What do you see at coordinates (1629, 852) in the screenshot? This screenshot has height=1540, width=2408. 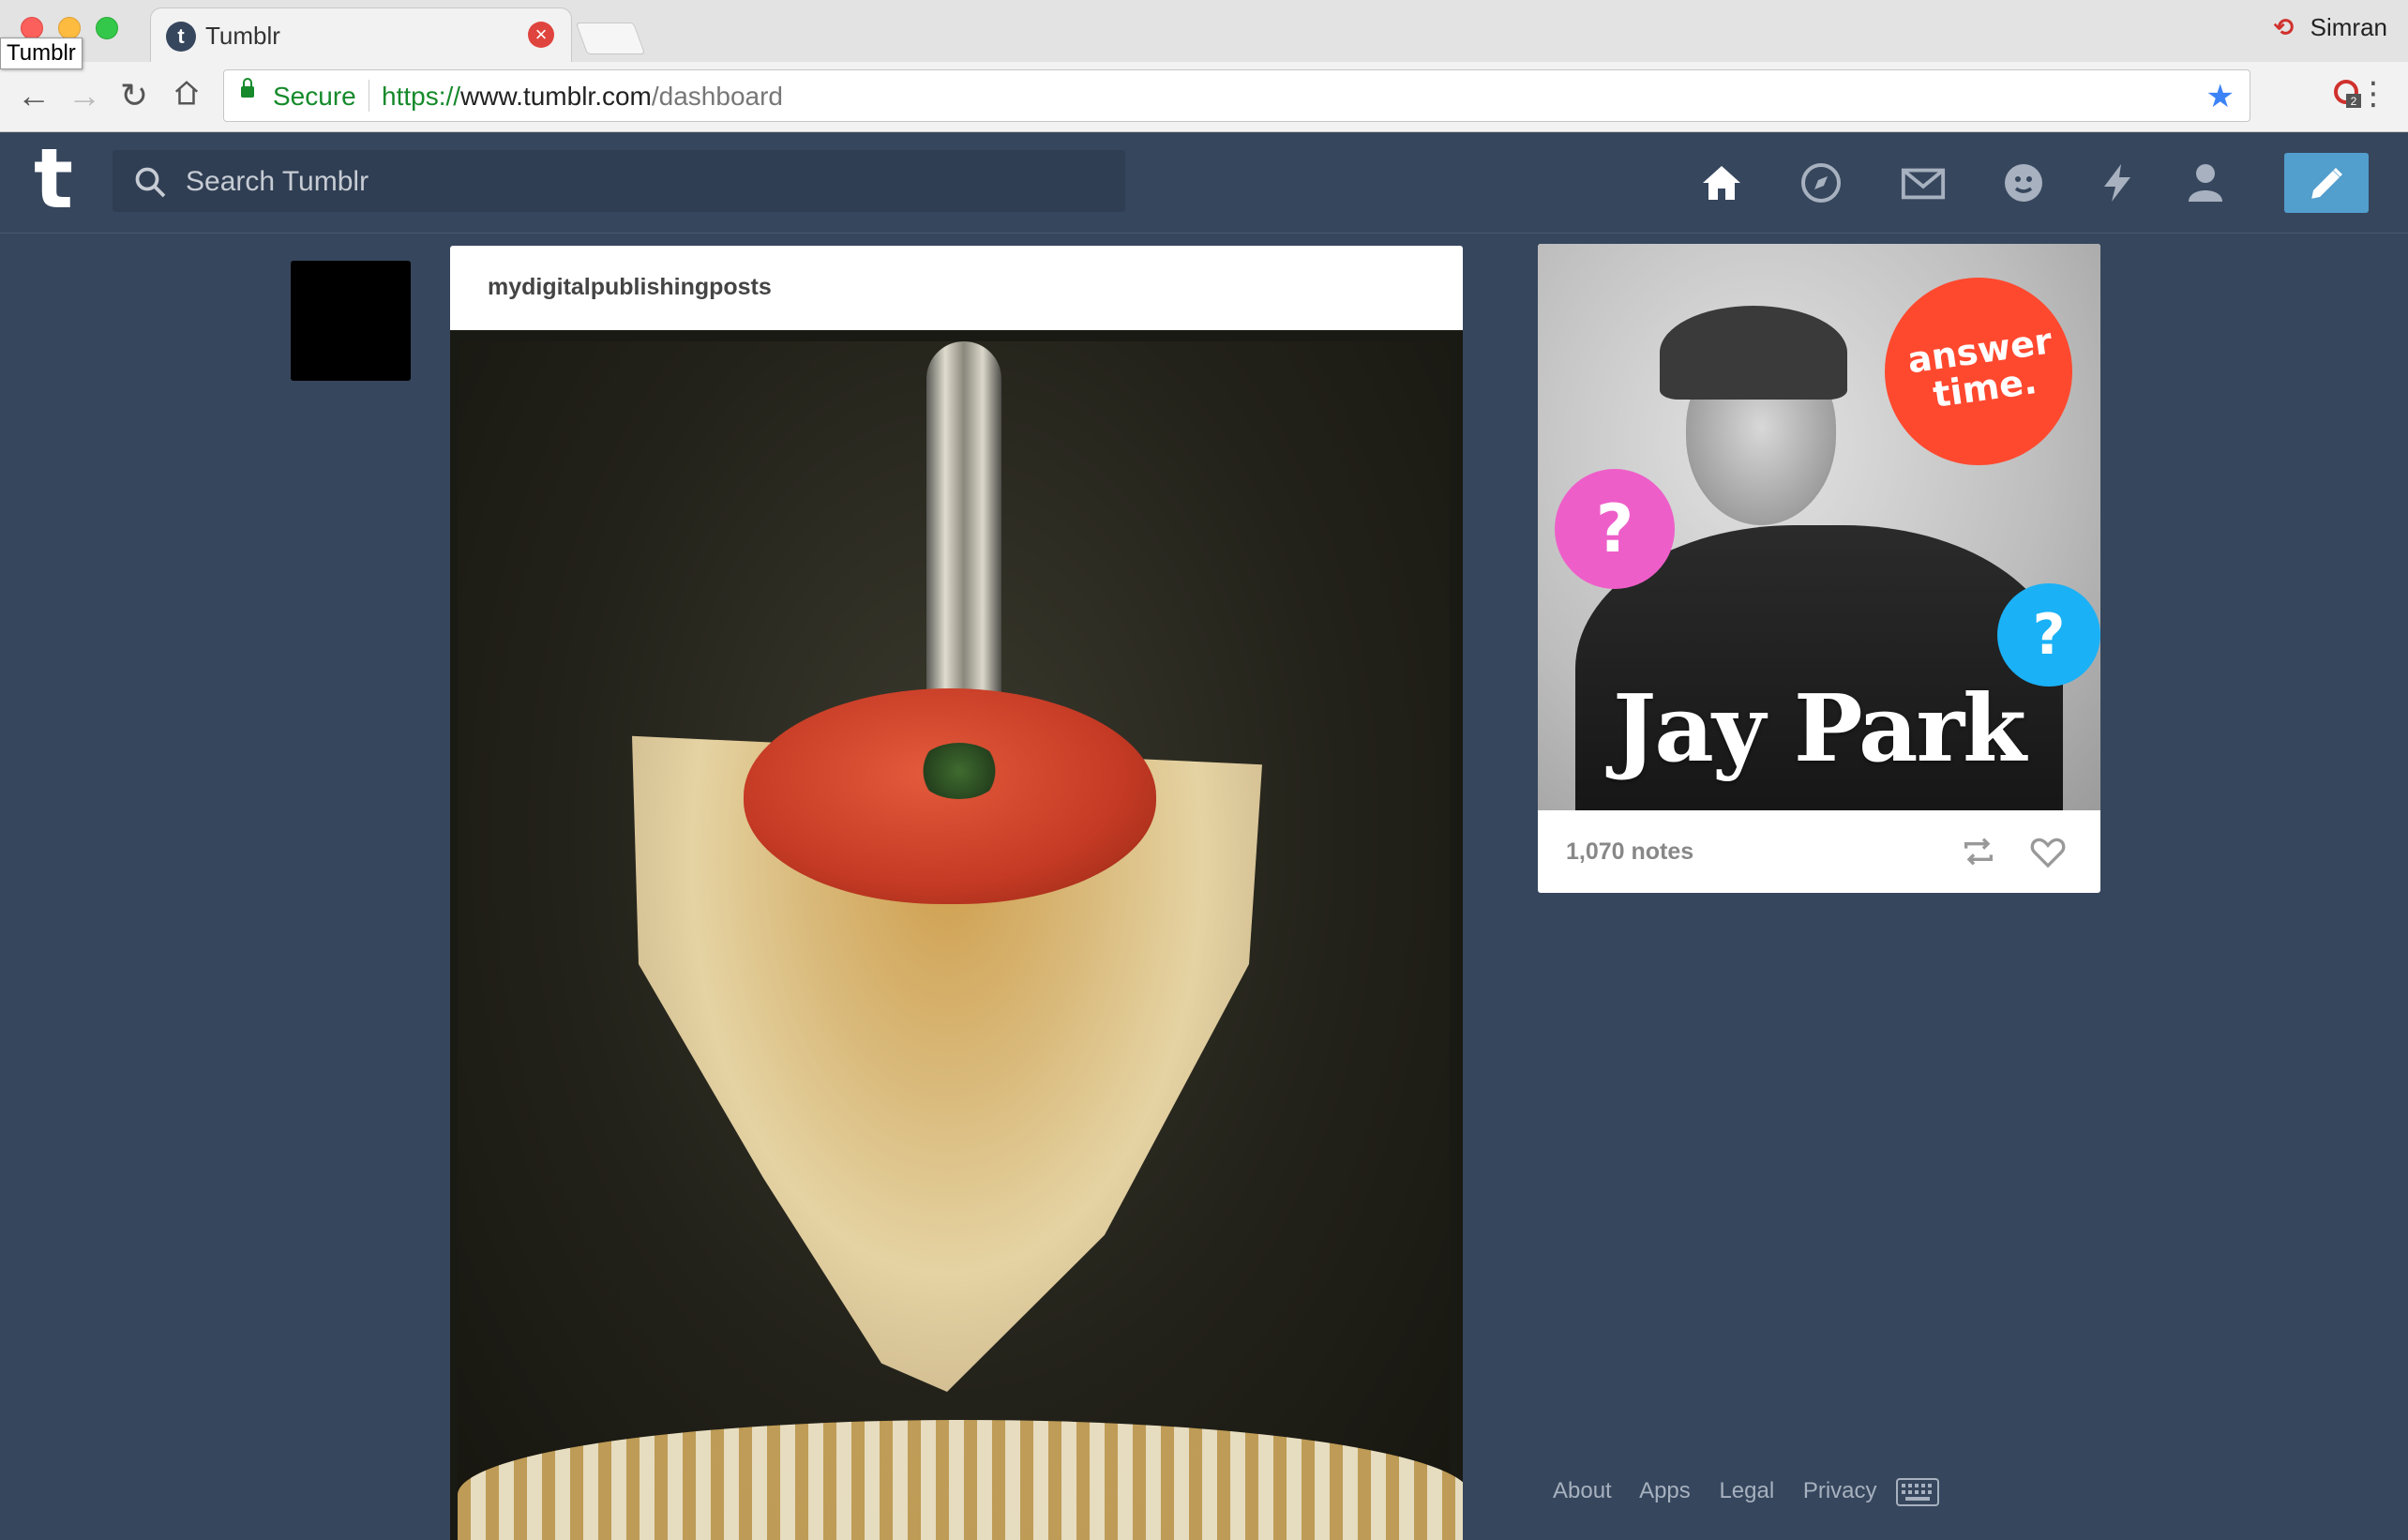 I see `notes-count: 1,070 notes` at bounding box center [1629, 852].